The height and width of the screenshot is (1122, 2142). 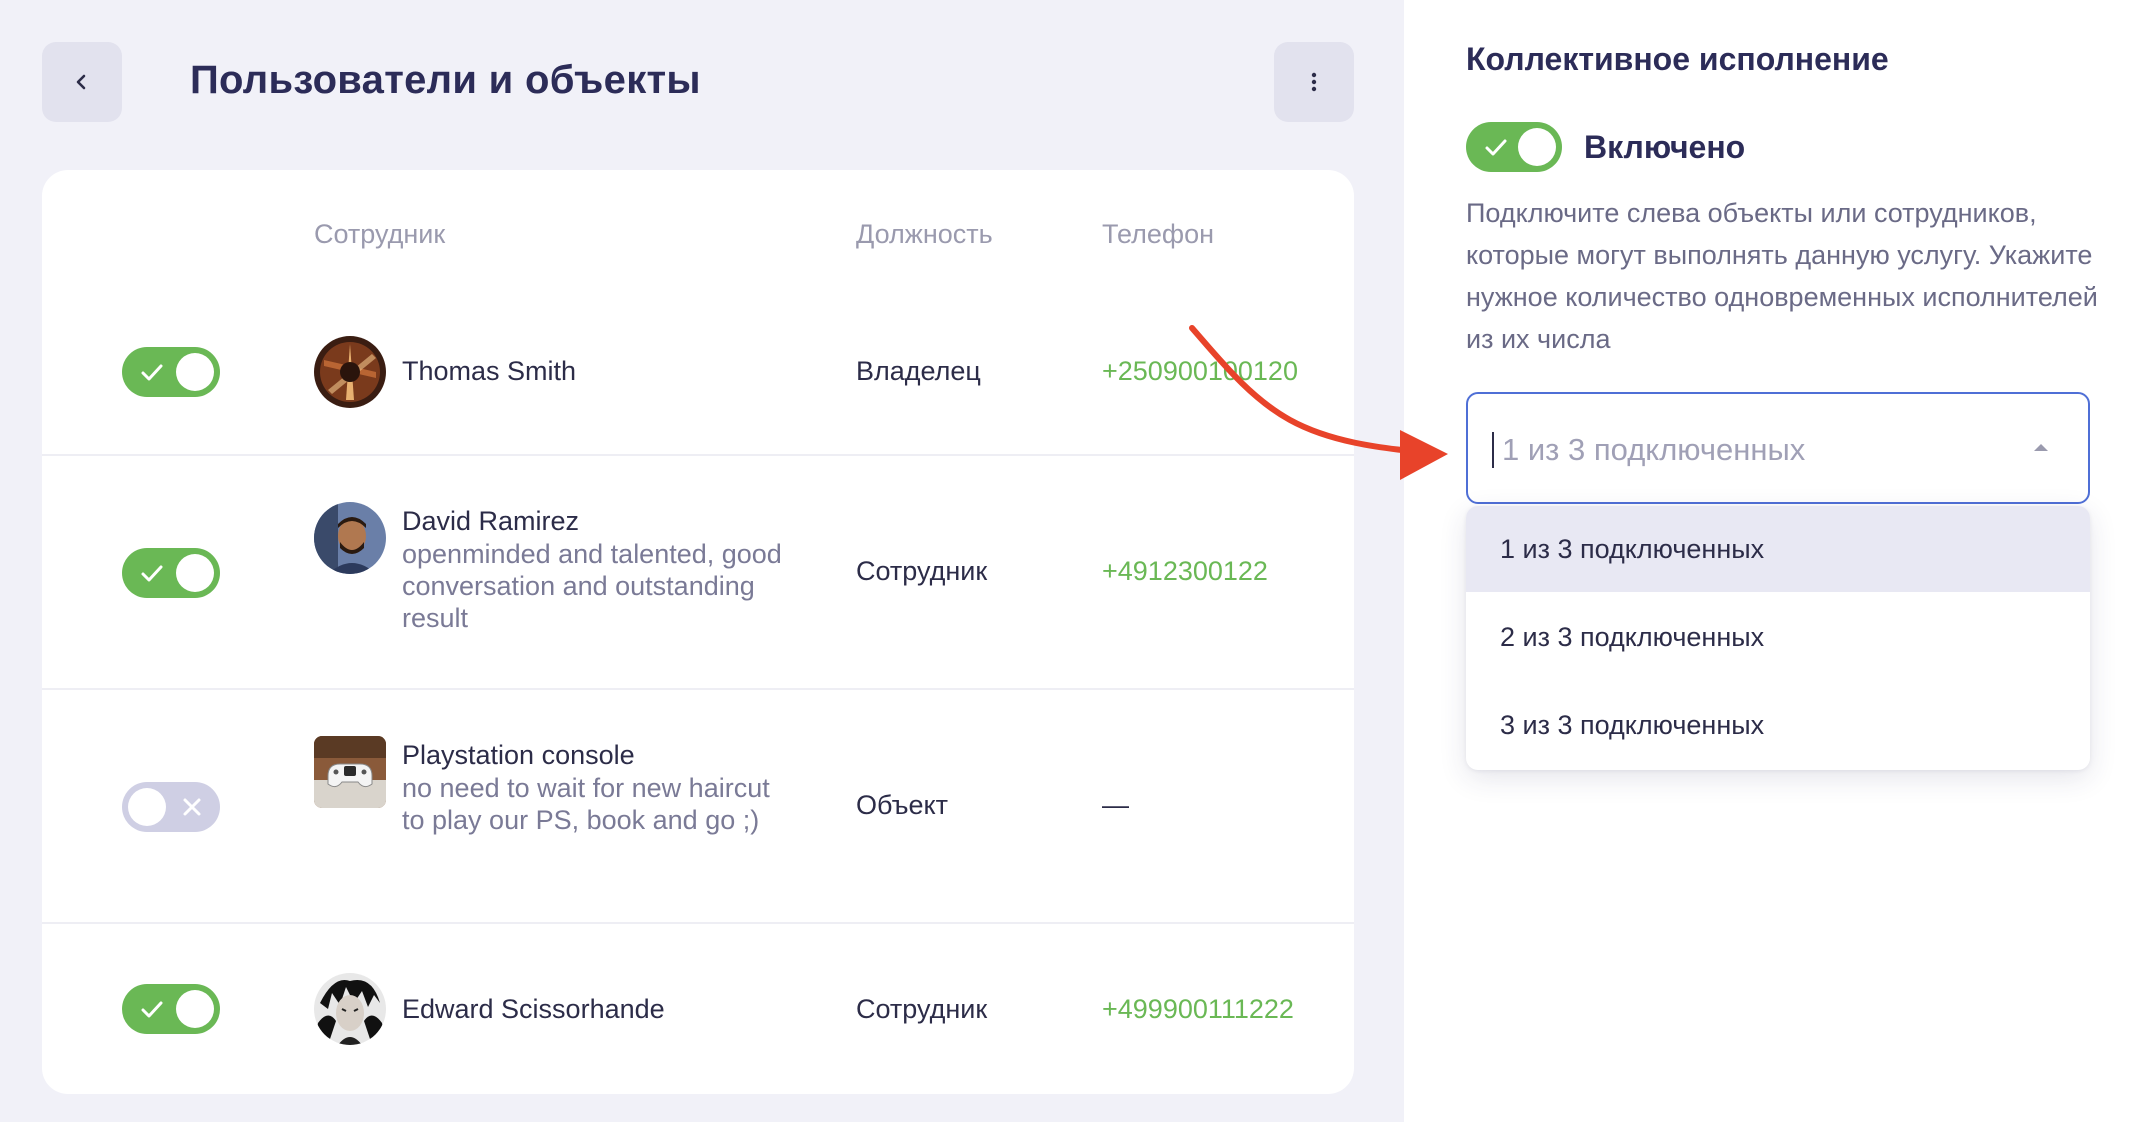 What do you see at coordinates (192, 807) in the screenshot?
I see `x-icon` at bounding box center [192, 807].